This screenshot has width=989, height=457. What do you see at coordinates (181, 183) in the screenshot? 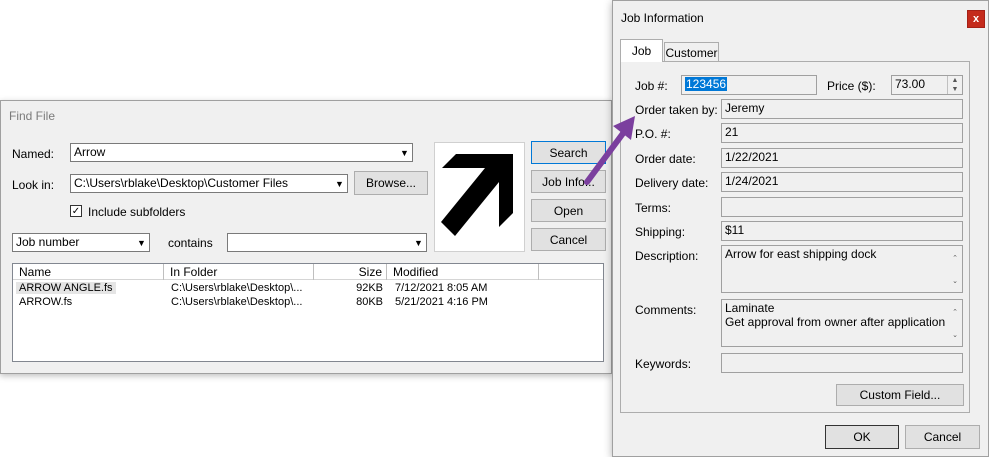
I see `look-in-value: C:\Users\rblake\Desktop\Customer Files` at bounding box center [181, 183].